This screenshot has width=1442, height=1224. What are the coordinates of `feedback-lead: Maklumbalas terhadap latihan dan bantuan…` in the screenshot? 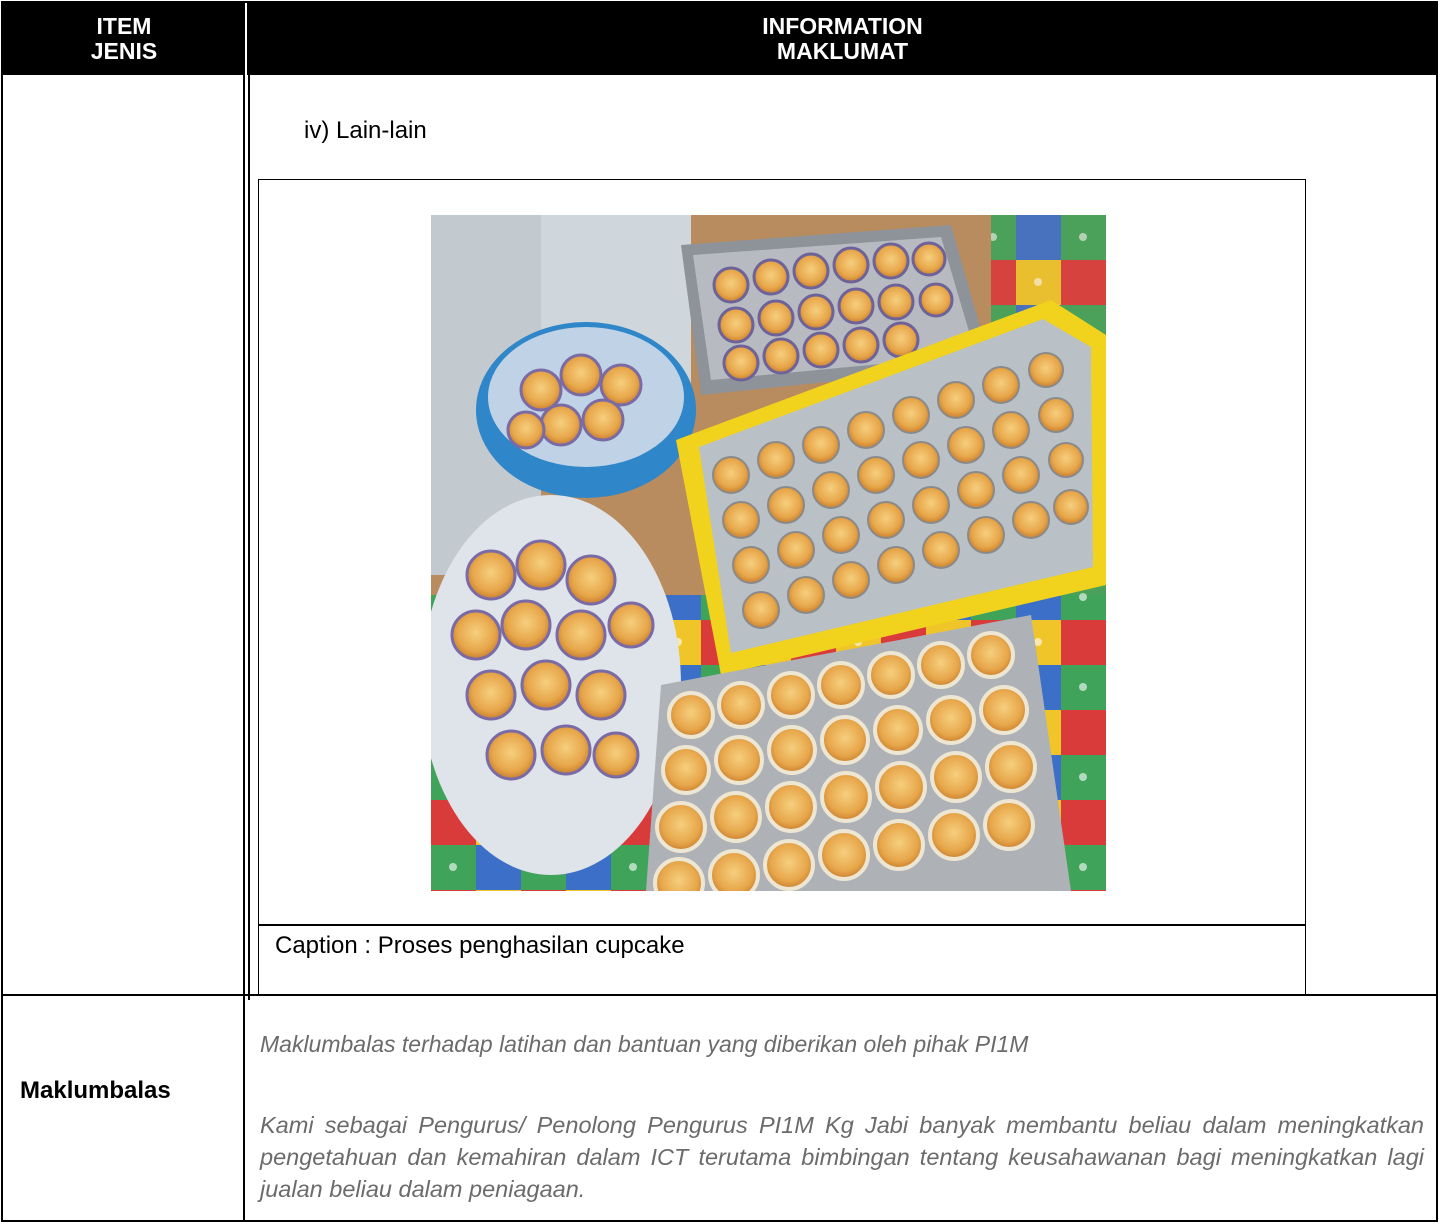 It's located at (644, 1044).